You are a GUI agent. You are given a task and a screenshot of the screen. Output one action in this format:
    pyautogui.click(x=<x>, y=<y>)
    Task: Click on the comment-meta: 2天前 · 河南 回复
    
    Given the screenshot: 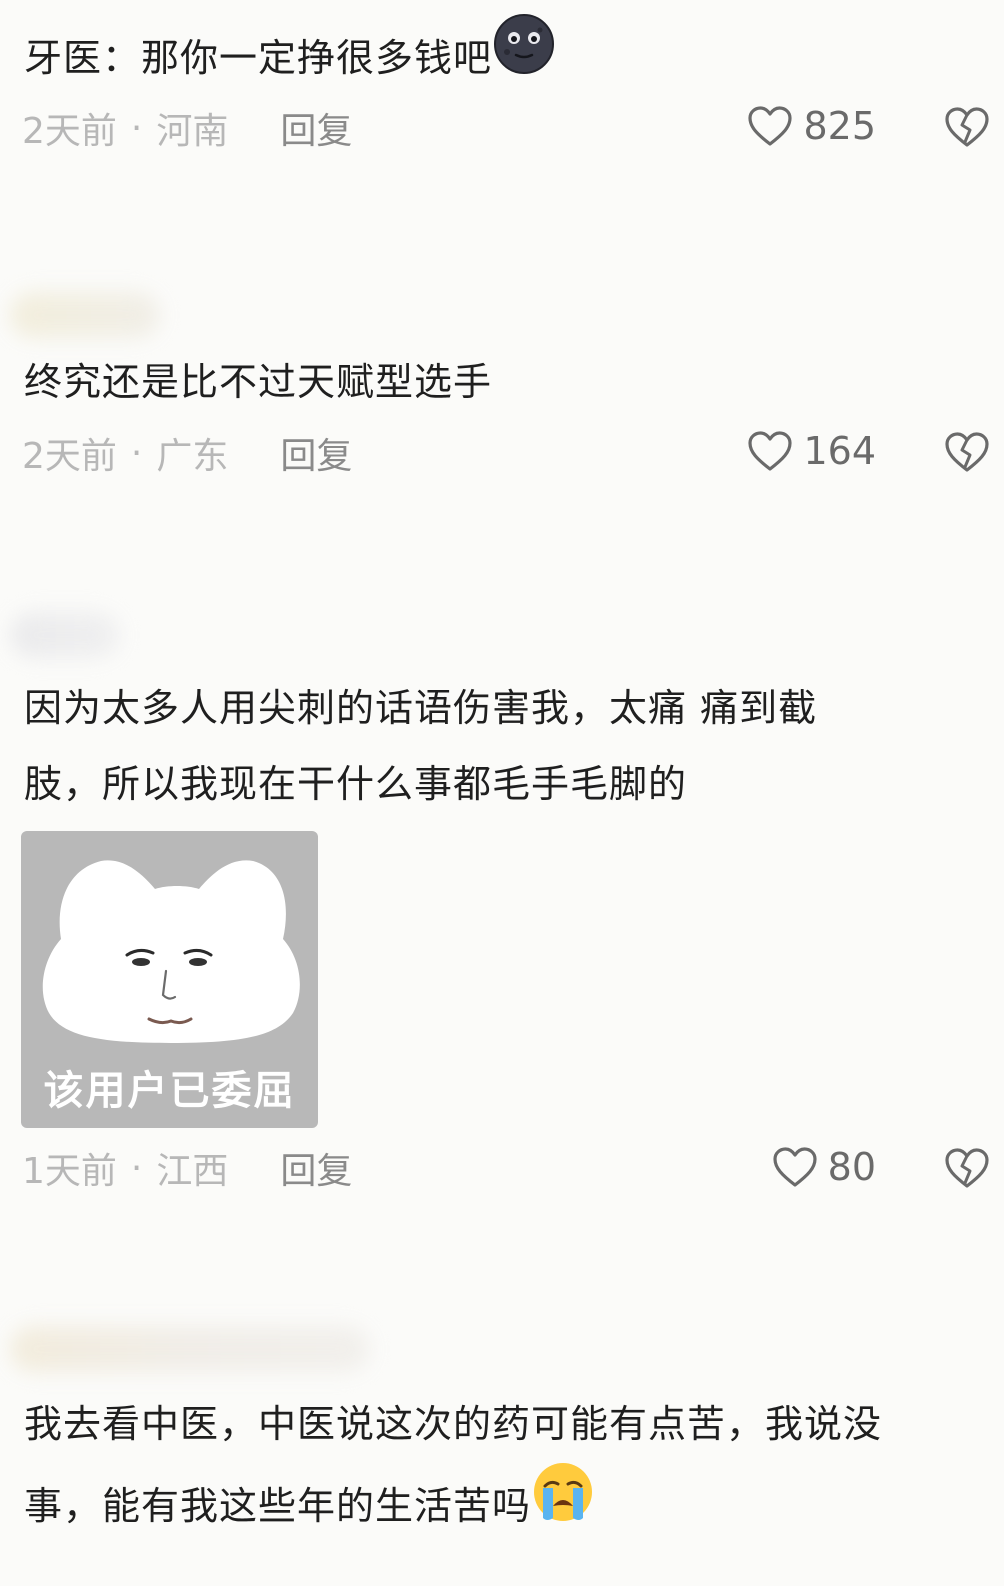 What is the action you would take?
    pyautogui.click(x=187, y=129)
    